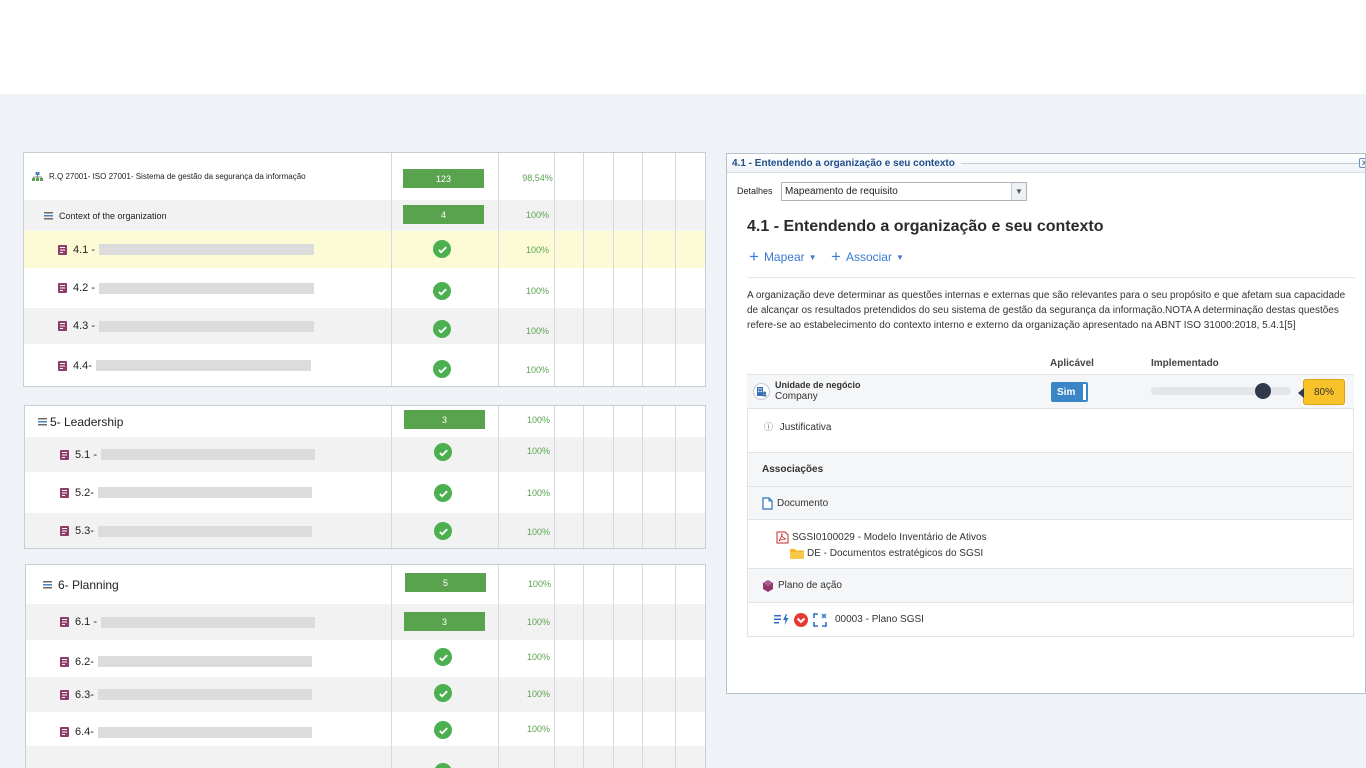  Describe the element at coordinates (1321, 392) in the screenshot. I see `implemented-tooltip: 80%` at that location.